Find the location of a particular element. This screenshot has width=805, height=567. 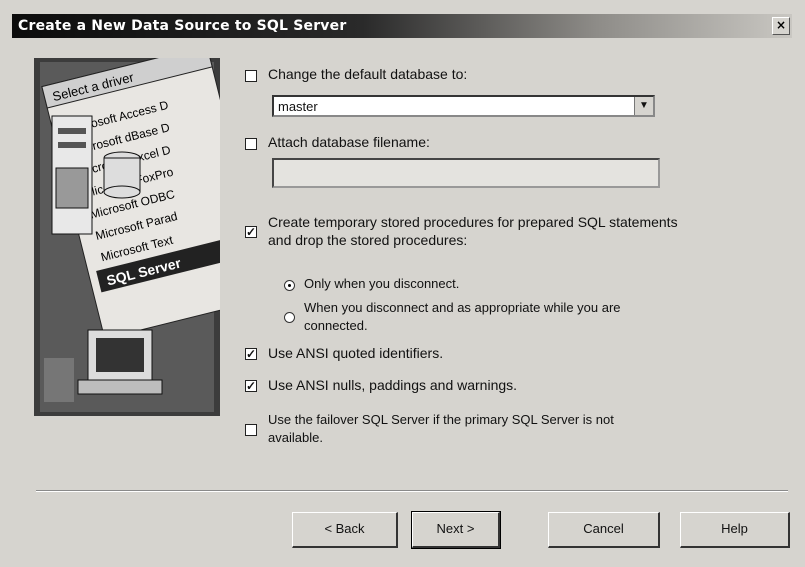

attach-db-label: Attach database filename: is located at coordinates (349, 142).